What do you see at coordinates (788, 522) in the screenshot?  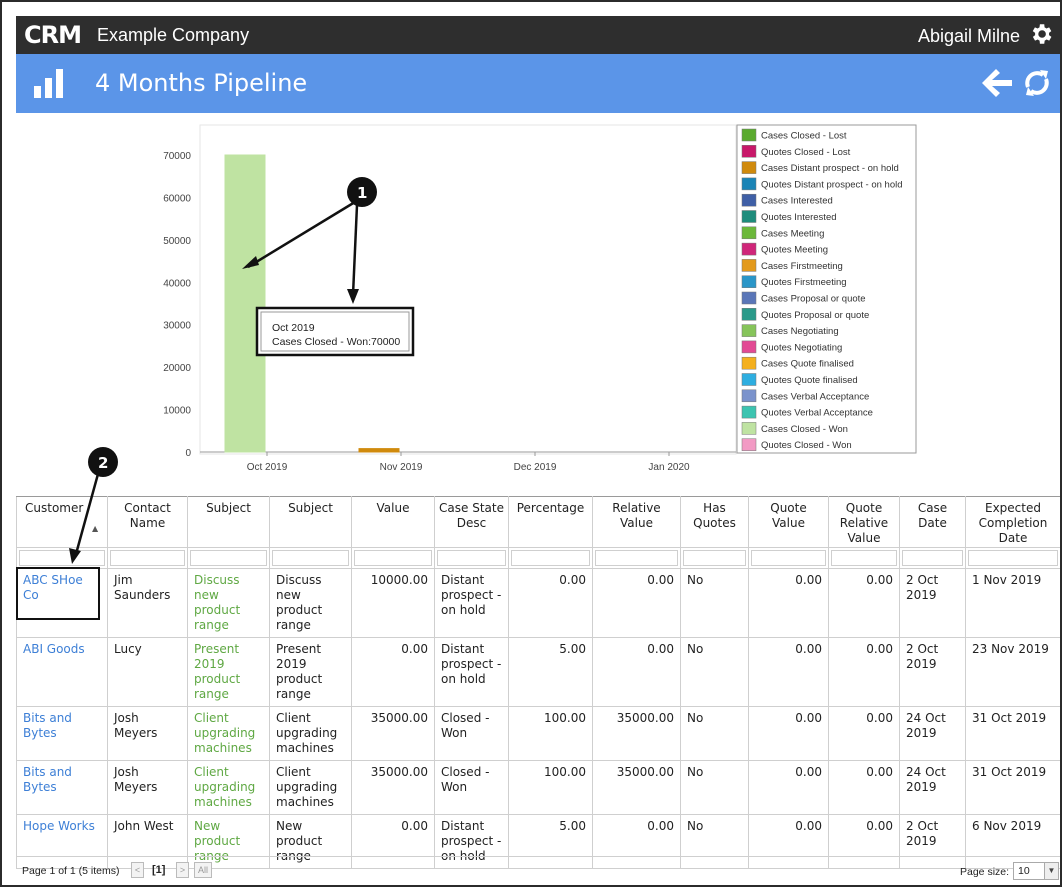 I see `column-header-quote-value: Quote Value` at bounding box center [788, 522].